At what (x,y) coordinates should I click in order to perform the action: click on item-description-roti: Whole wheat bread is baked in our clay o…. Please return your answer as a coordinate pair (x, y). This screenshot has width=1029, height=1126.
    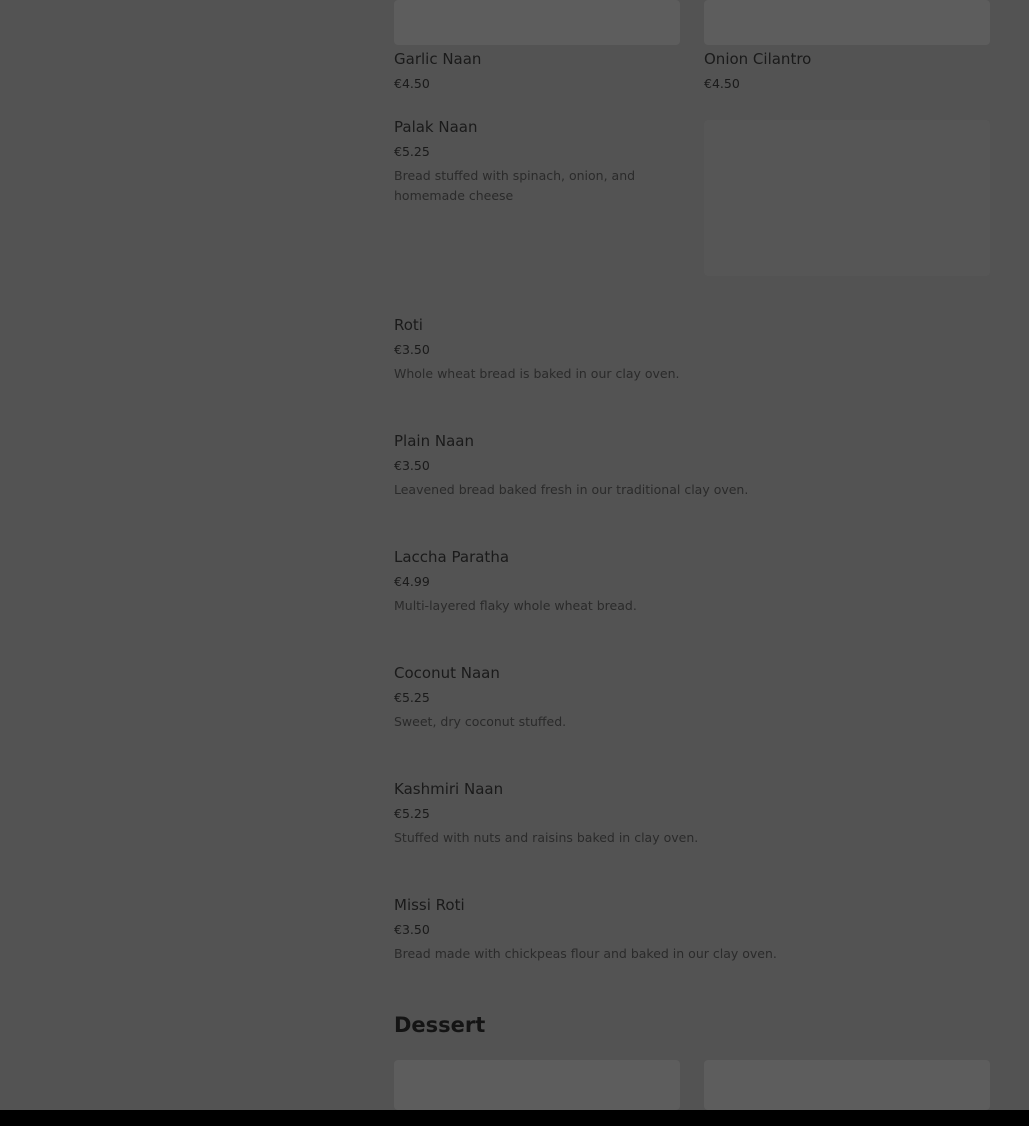
    Looking at the image, I should click on (537, 373).